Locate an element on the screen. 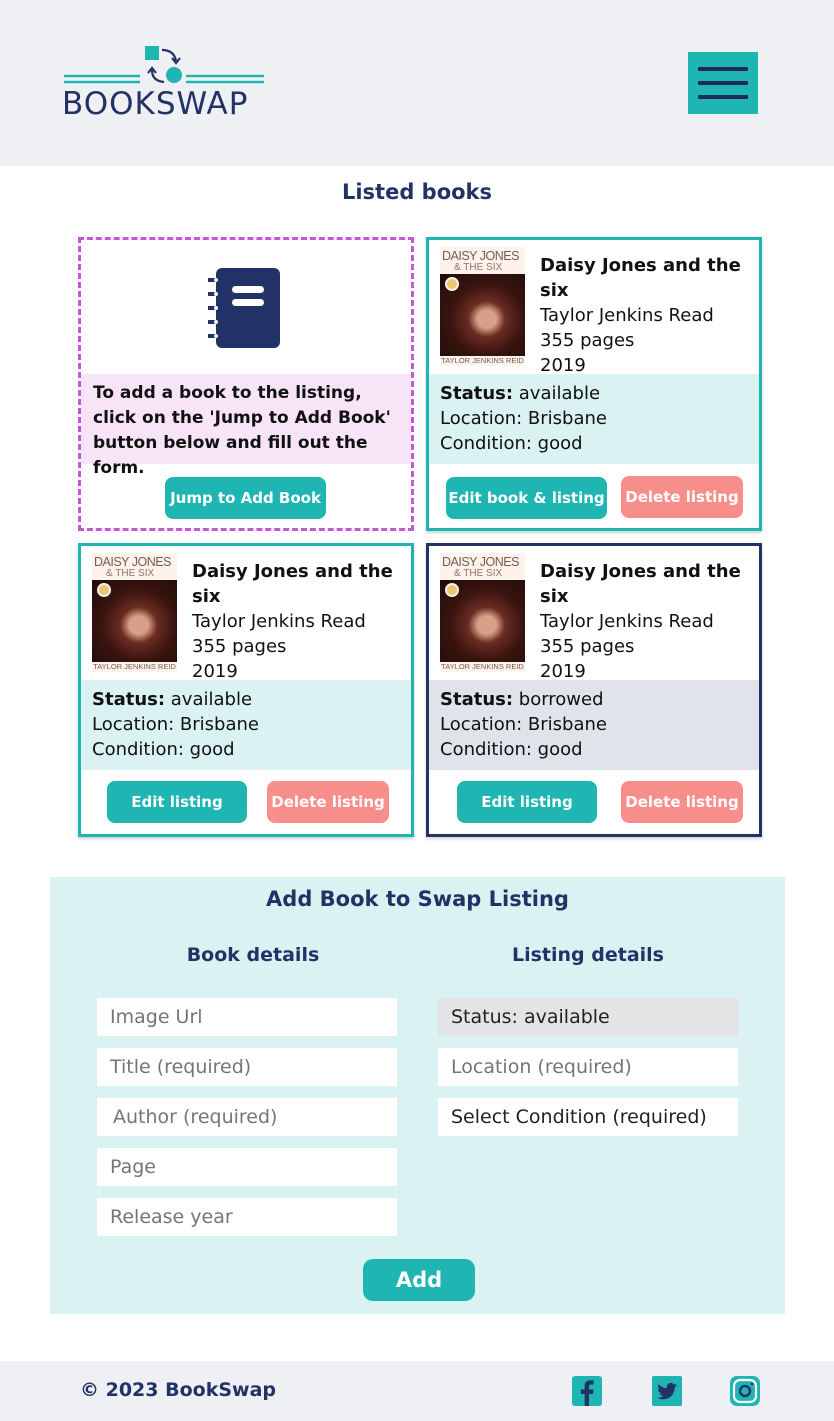 The width and height of the screenshot is (834, 1421). release-year-input is located at coordinates (247, 1217).